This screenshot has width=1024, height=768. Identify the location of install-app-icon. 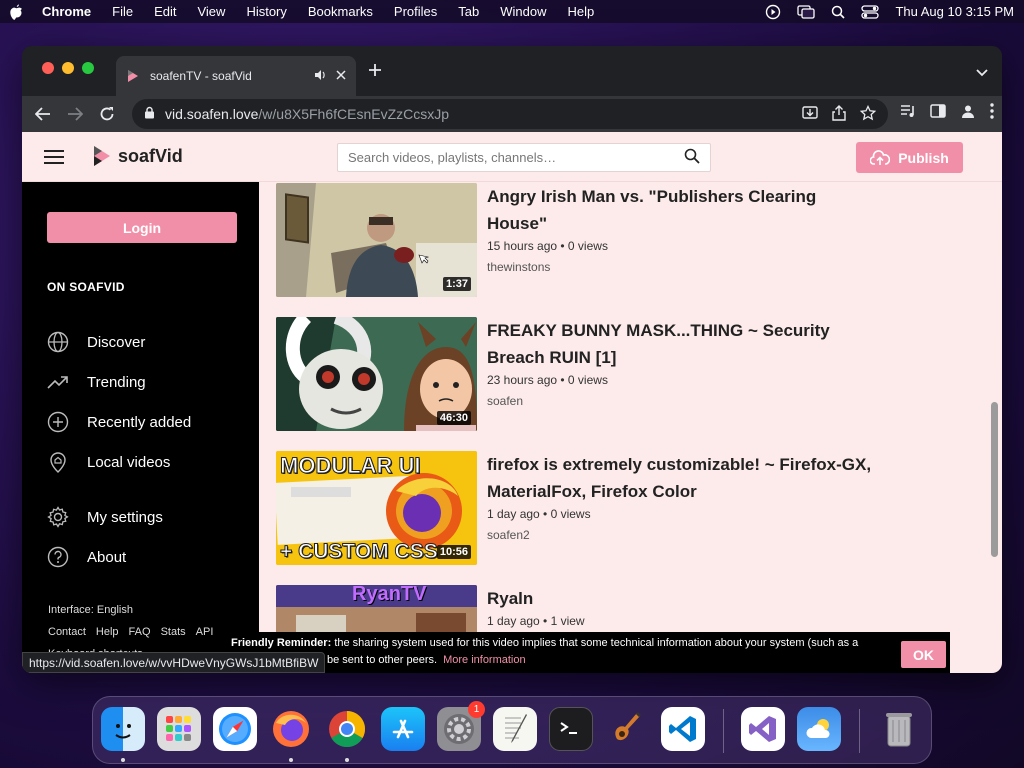
(810, 114).